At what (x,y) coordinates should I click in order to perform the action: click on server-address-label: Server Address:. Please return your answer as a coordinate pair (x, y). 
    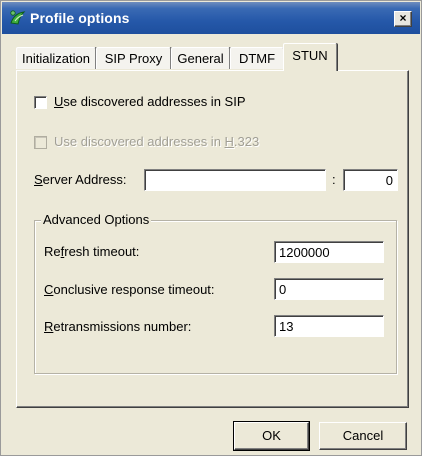
    Looking at the image, I should click on (80, 179).